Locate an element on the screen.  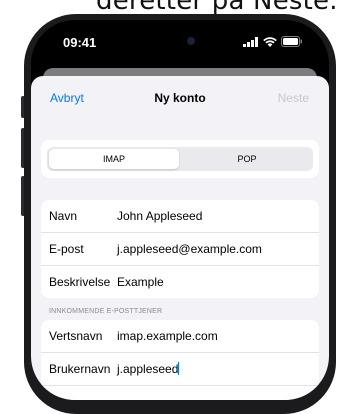
hostname-field: imap.example.com is located at coordinates (167, 336).